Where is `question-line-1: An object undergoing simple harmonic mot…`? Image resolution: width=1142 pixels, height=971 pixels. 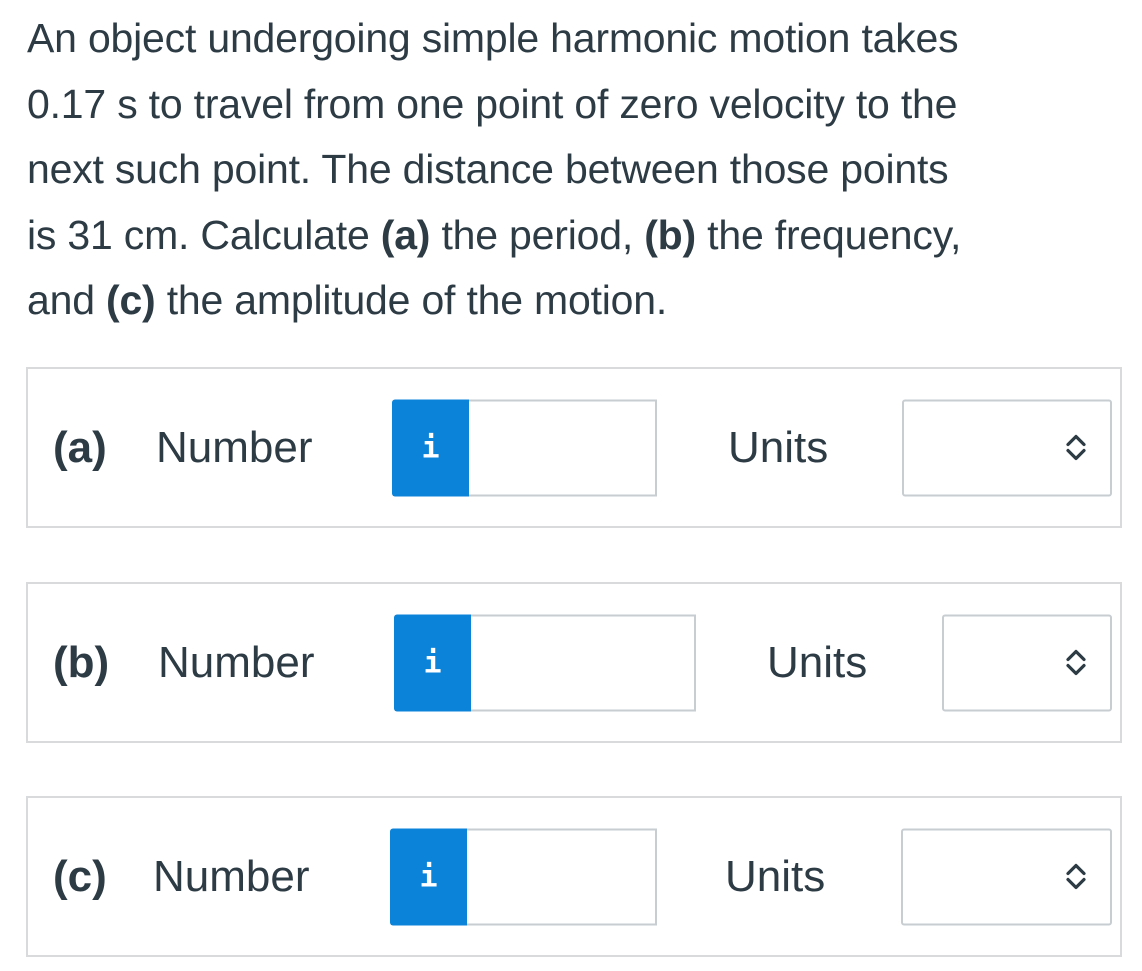 question-line-1: An object undergoing simple harmonic mot… is located at coordinates (493, 38).